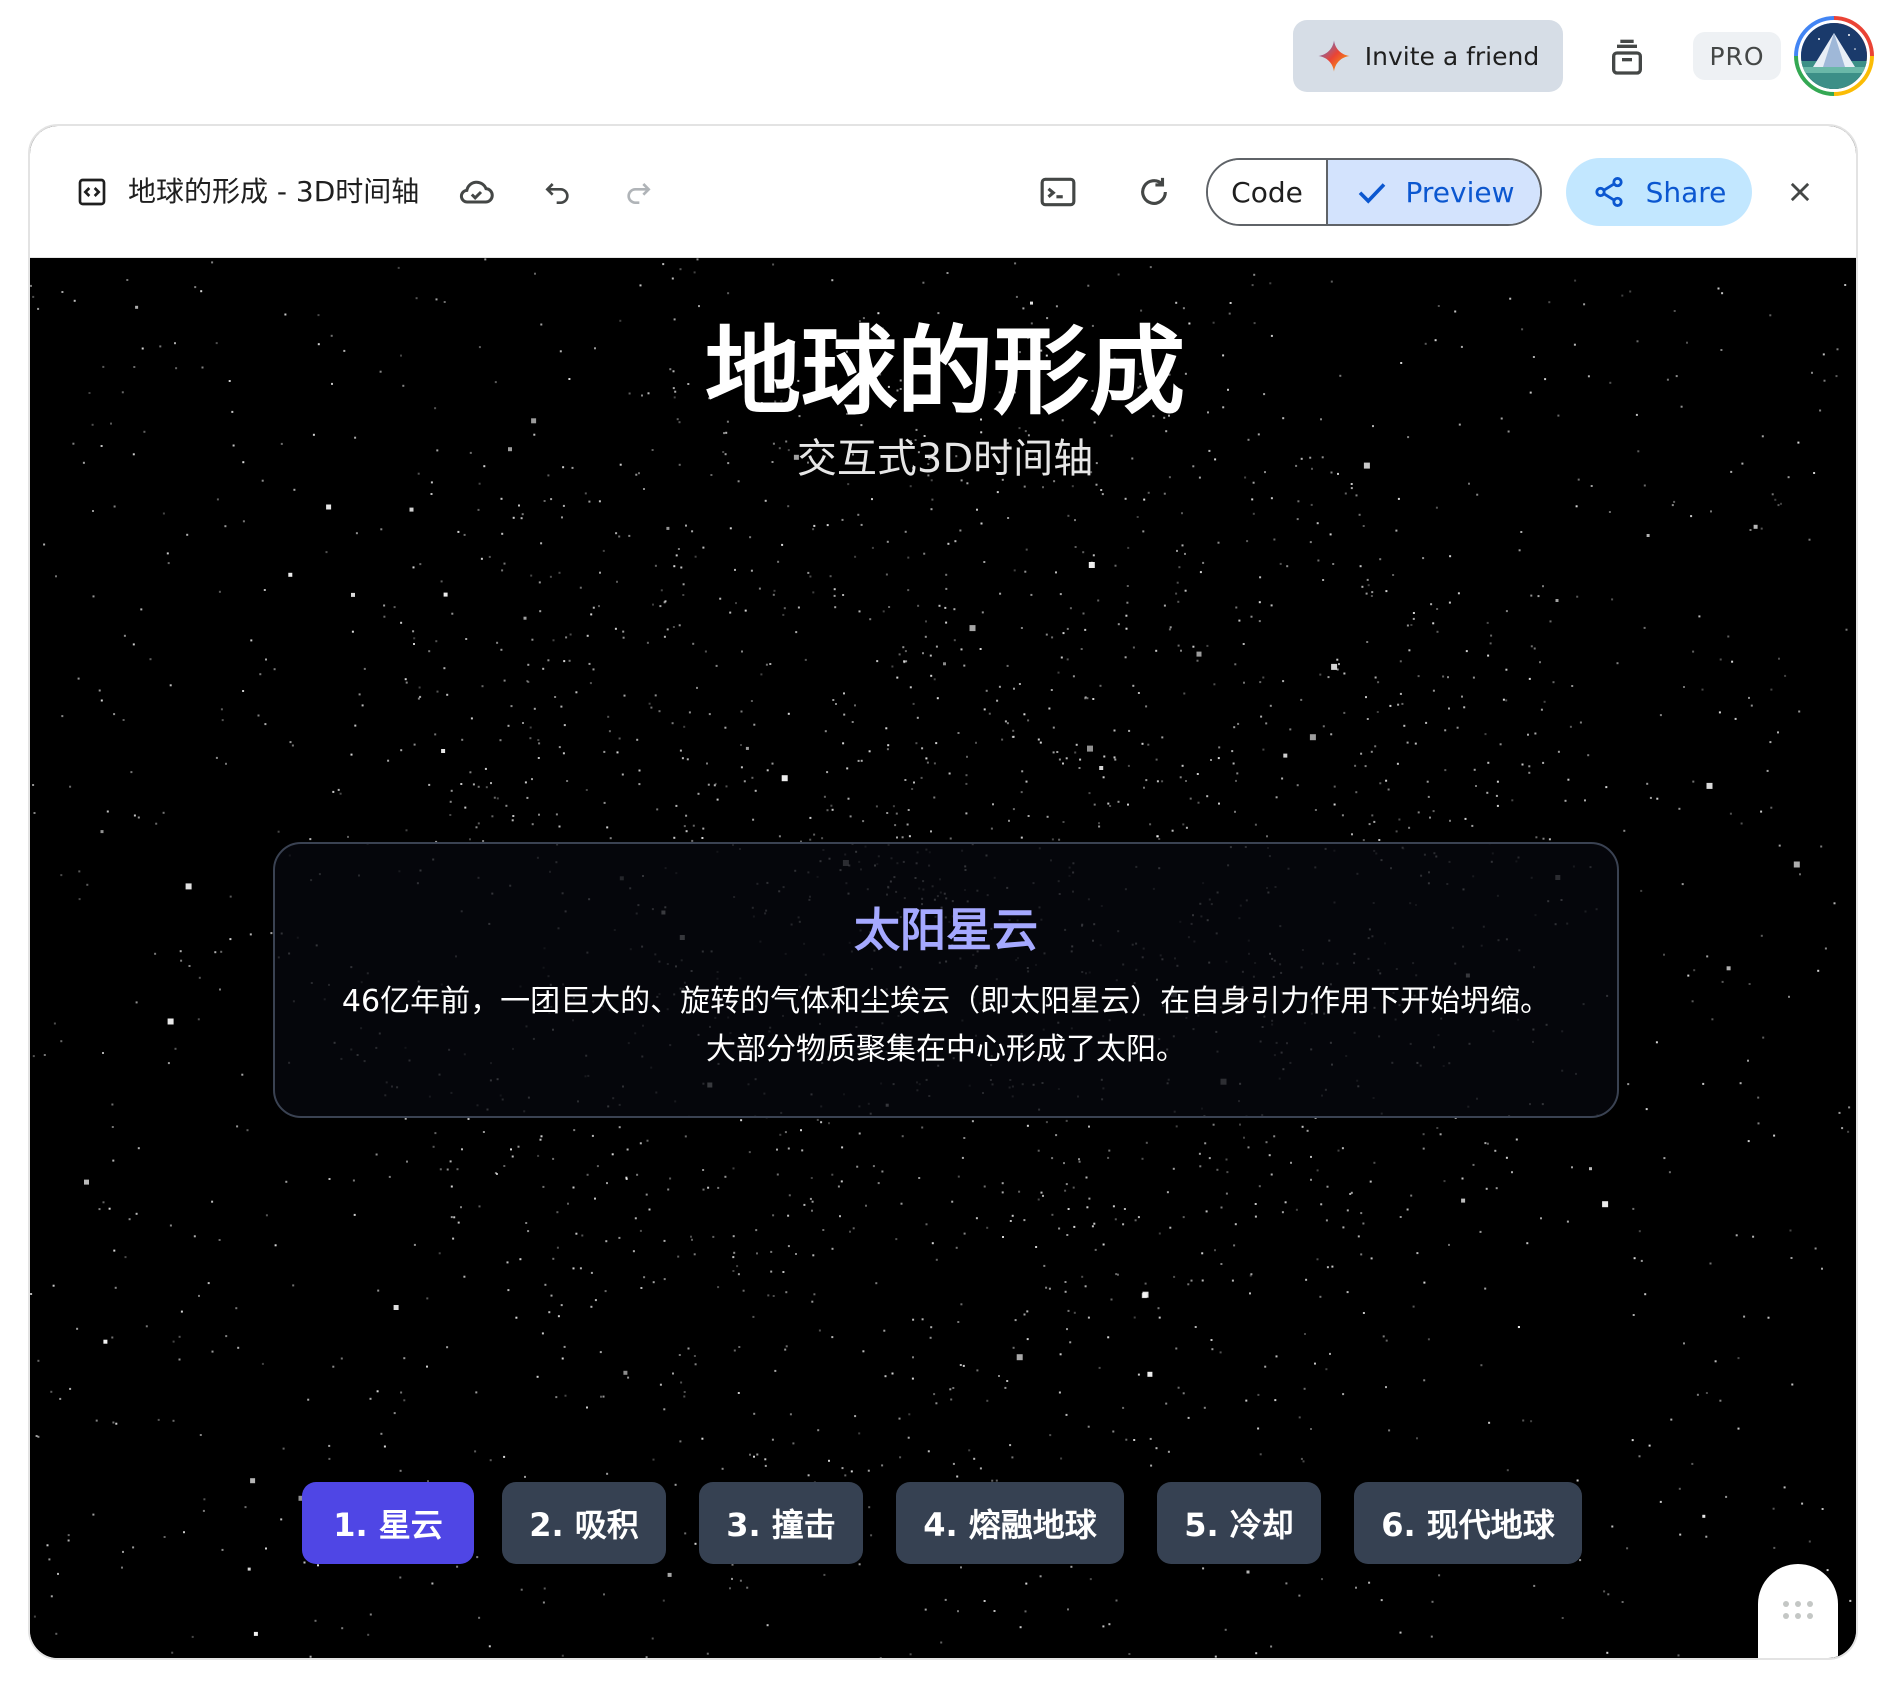  I want to click on close-button, so click(1800, 192).